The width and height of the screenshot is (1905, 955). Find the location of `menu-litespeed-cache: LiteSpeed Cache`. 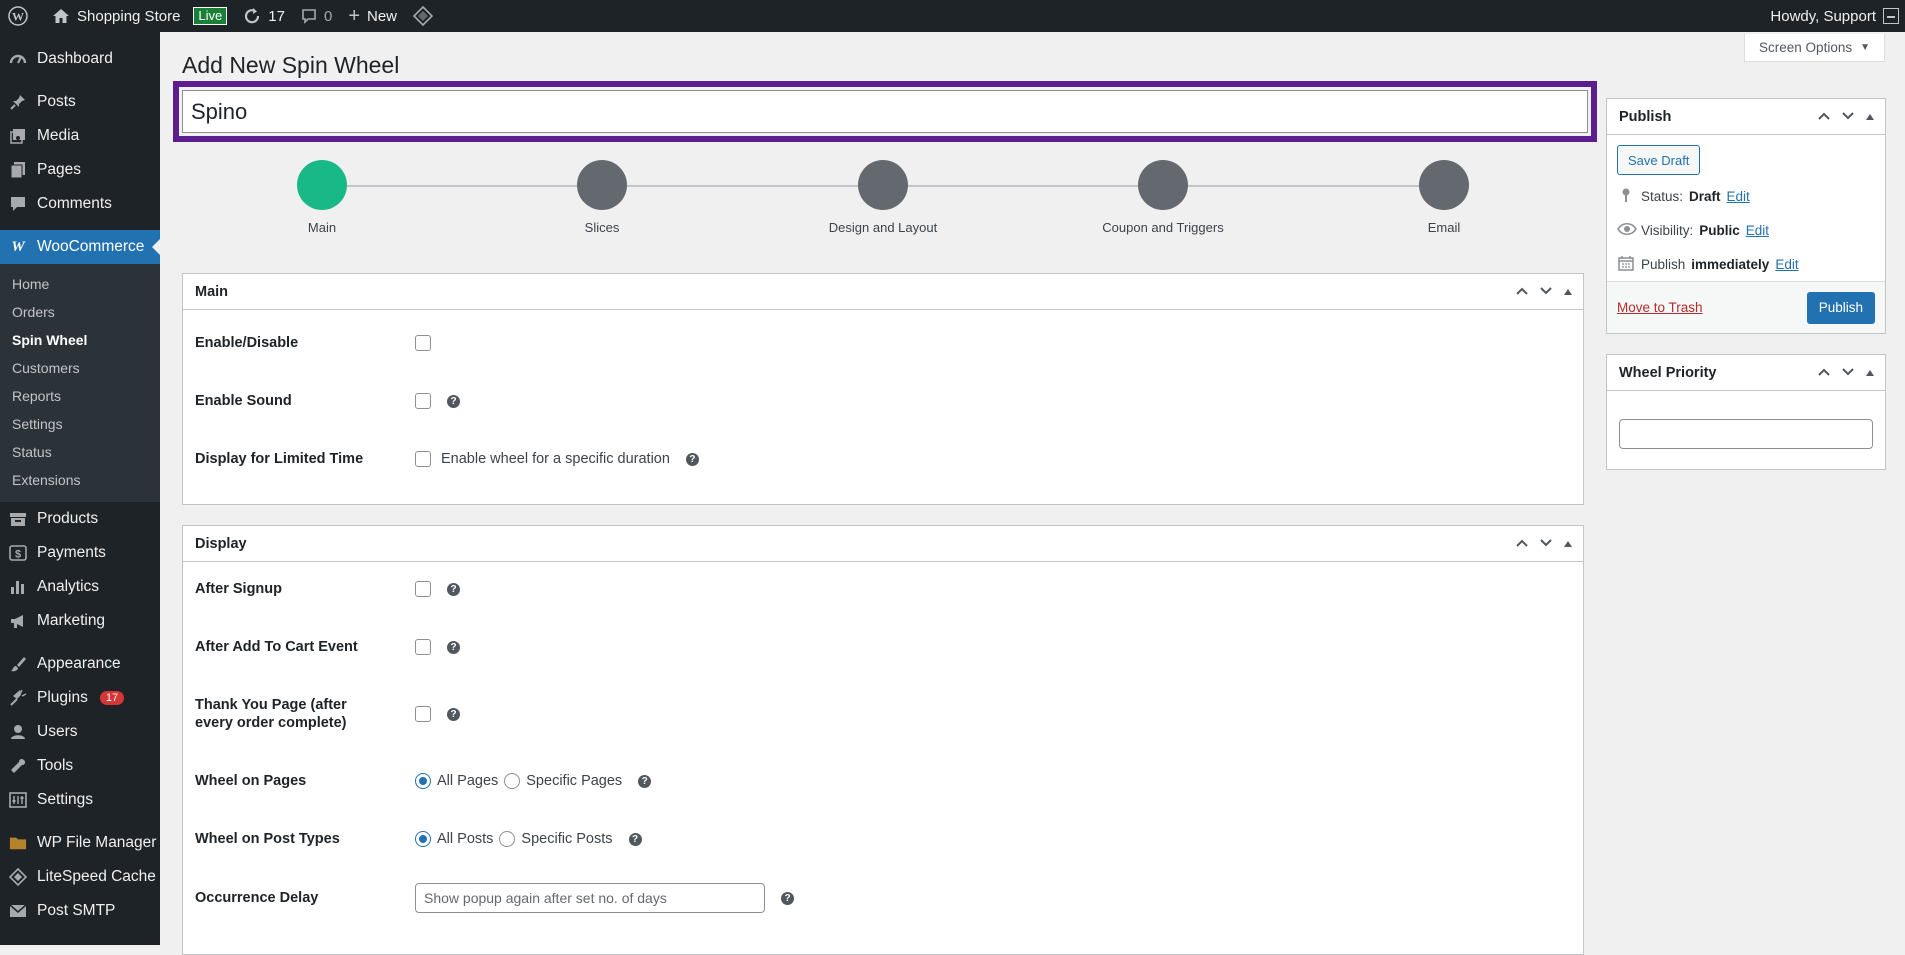

menu-litespeed-cache: LiteSpeed Cache is located at coordinates (80, 877).